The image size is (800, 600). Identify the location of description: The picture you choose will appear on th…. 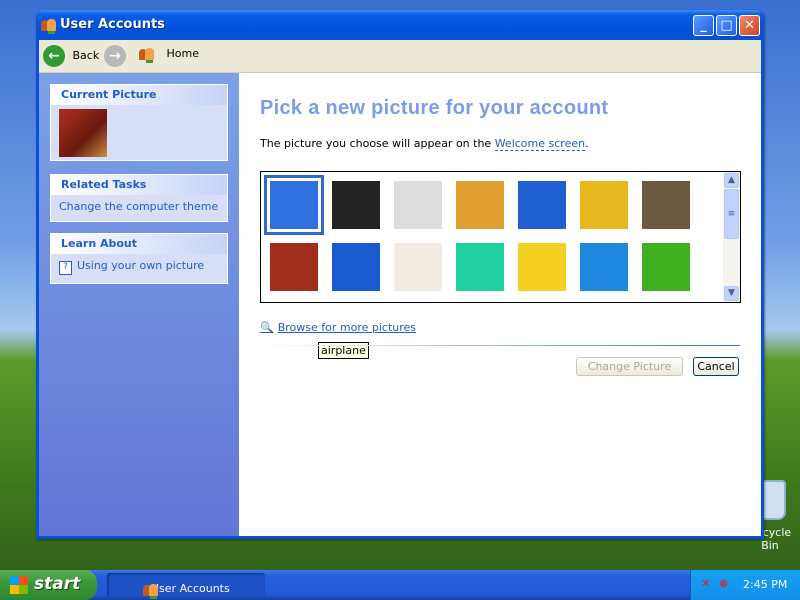
(424, 144).